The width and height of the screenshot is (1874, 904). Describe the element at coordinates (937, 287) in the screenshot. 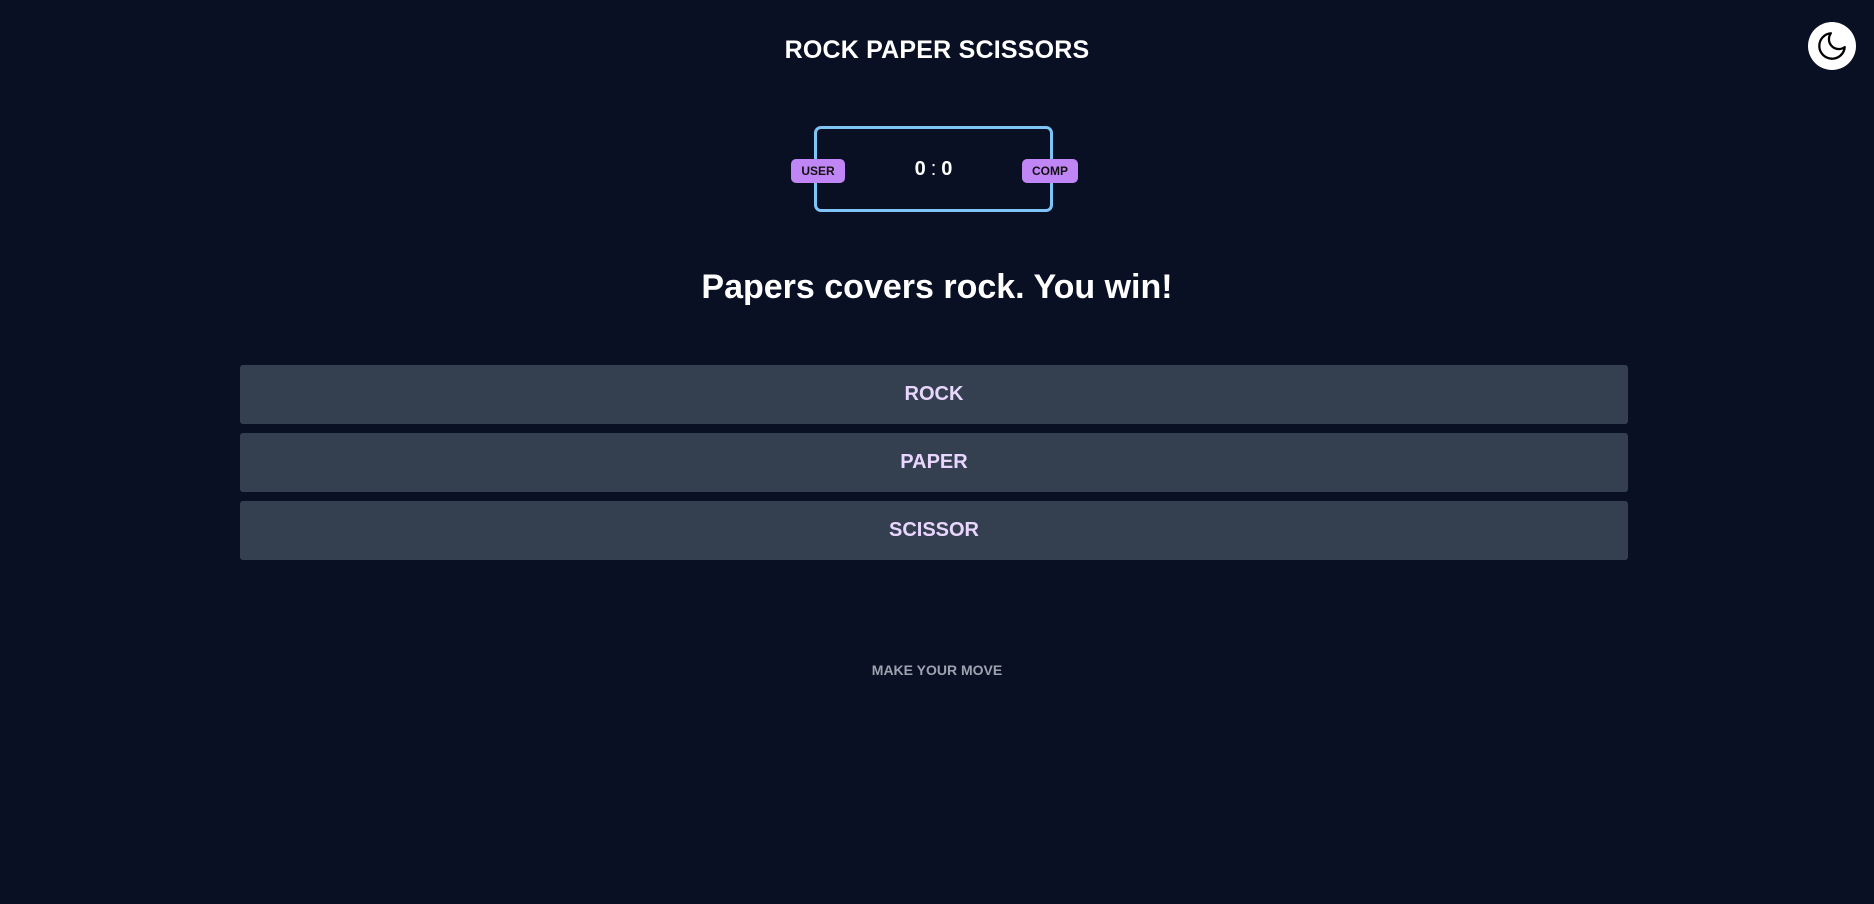

I see `result-message: Papers covers rock. You win!` at that location.